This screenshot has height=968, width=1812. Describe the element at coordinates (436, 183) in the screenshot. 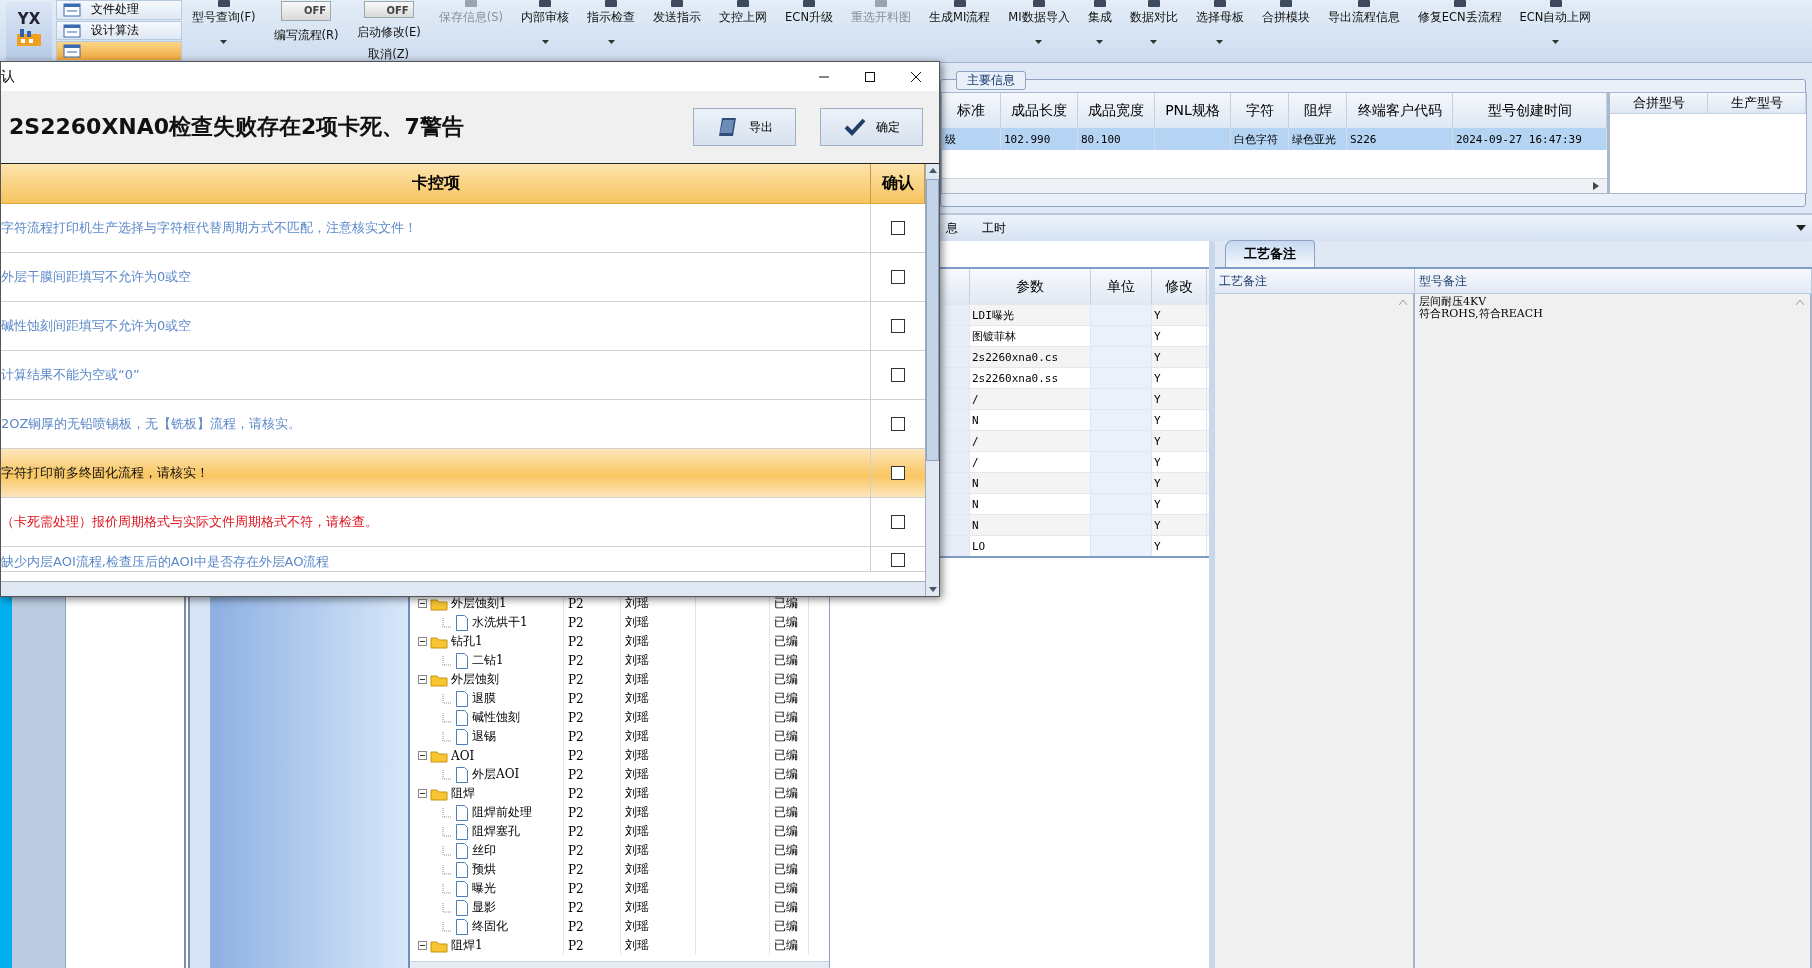

I see `column-header: 卡控项` at that location.